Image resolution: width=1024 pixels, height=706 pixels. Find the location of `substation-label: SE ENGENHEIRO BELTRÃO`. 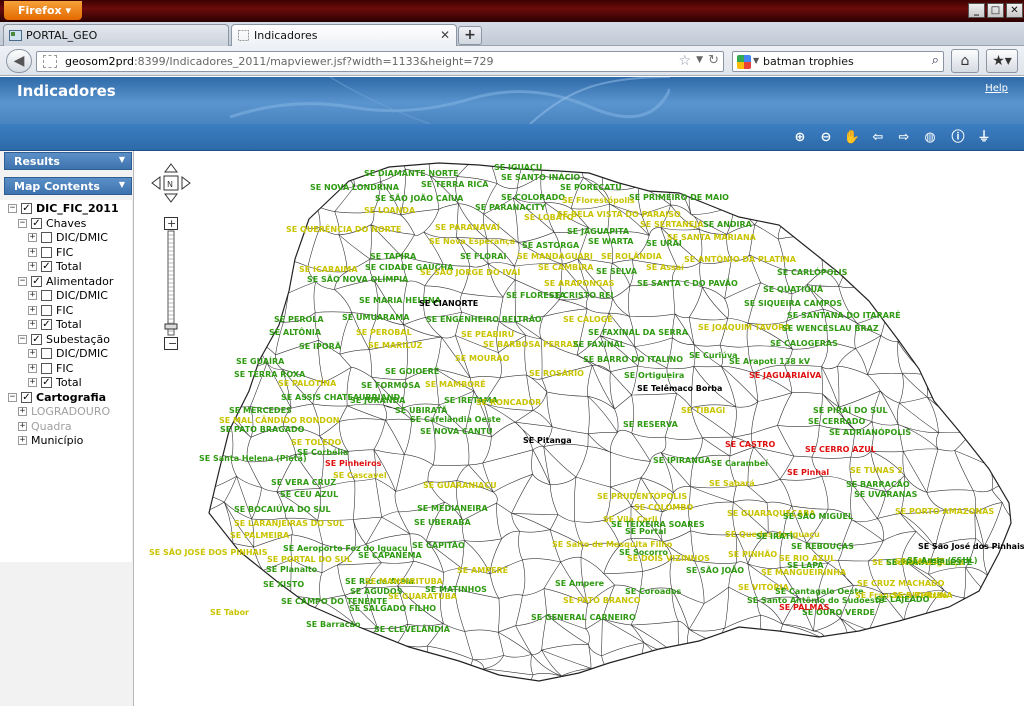

substation-label: SE ENGENHEIRO BELTRÃO is located at coordinates (484, 319).